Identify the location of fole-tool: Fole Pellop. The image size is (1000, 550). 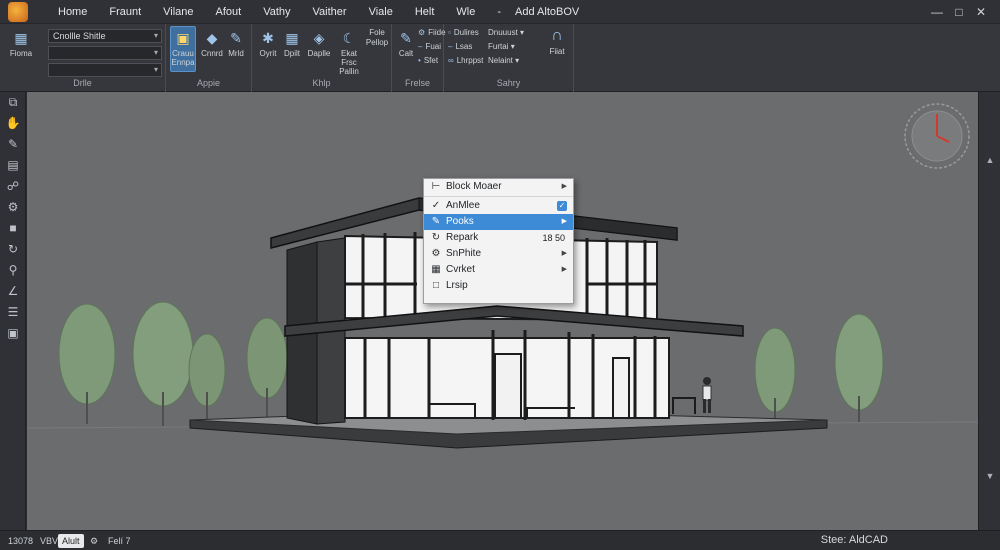
(377, 38).